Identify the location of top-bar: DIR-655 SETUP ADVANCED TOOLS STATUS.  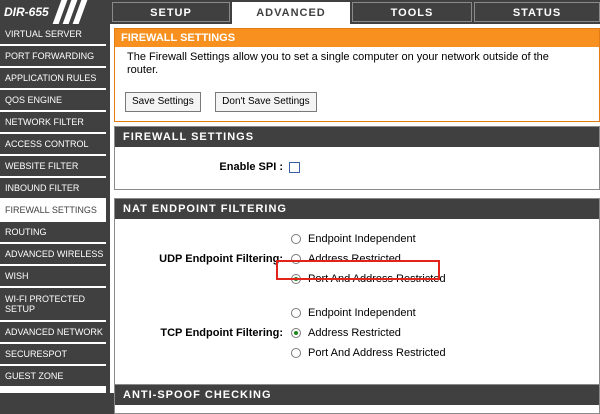
(300, 12).